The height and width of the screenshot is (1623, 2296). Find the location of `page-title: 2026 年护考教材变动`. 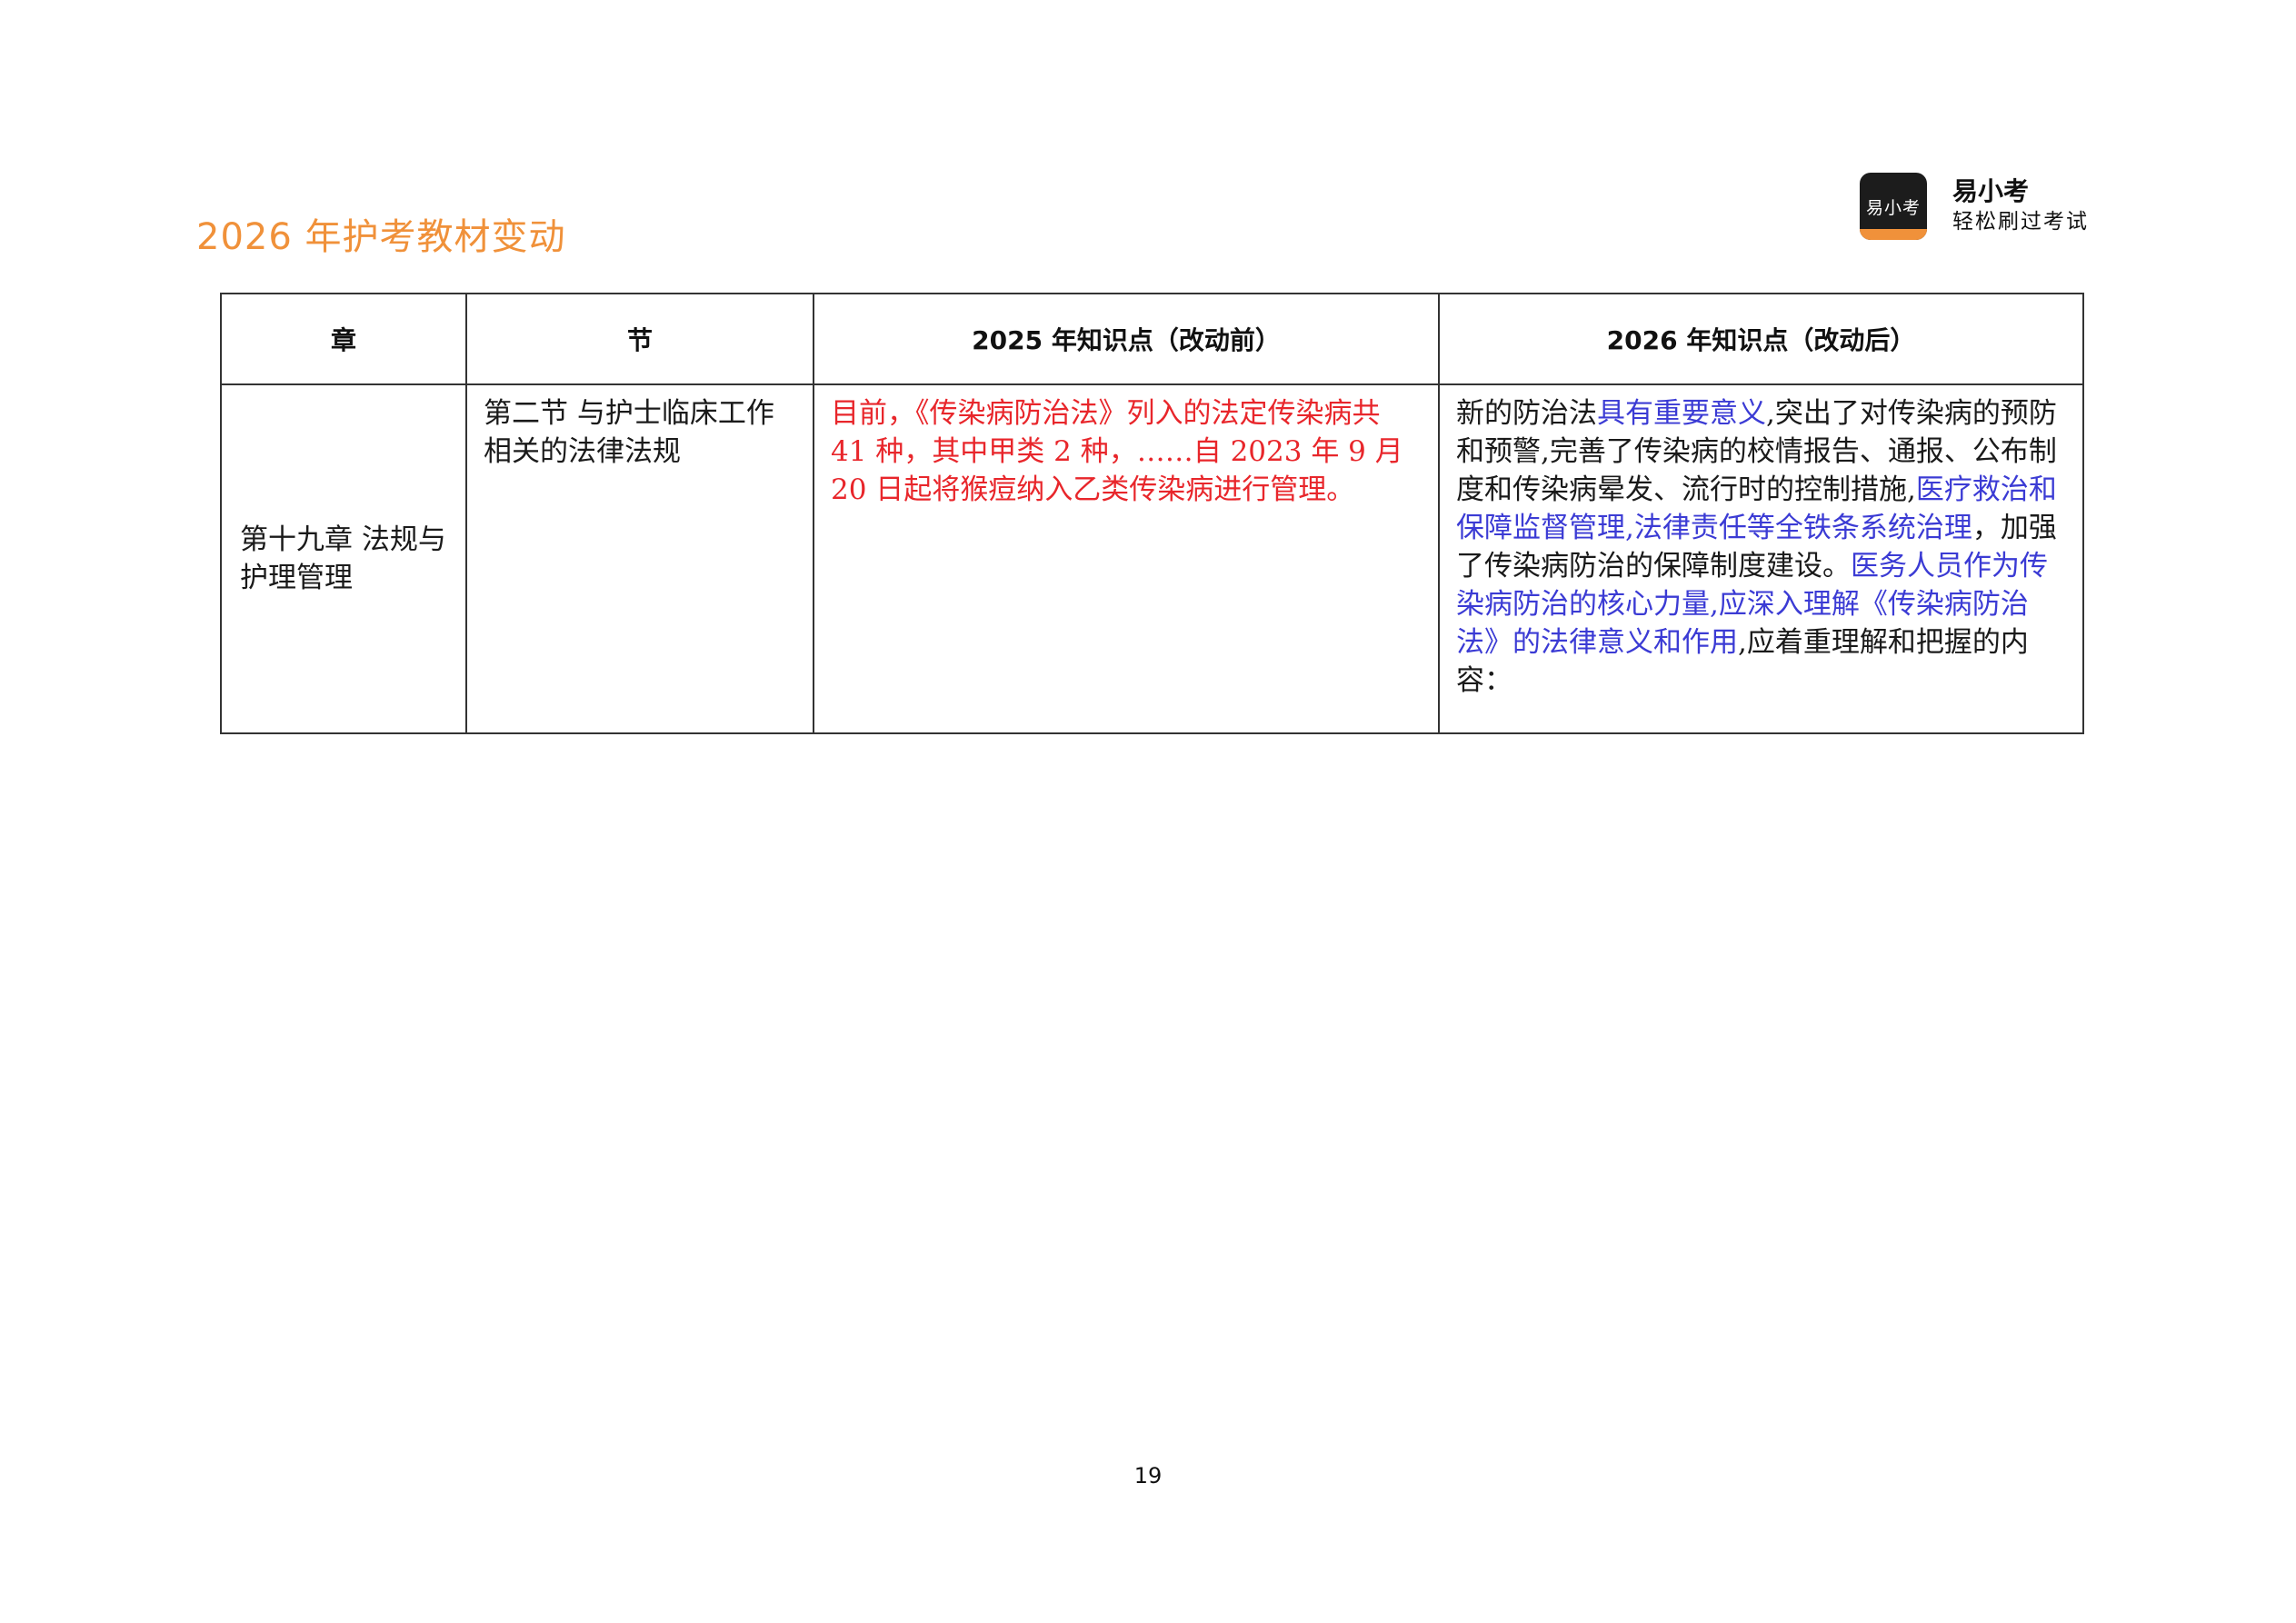

page-title: 2026 年护考教材变动 is located at coordinates (381, 237).